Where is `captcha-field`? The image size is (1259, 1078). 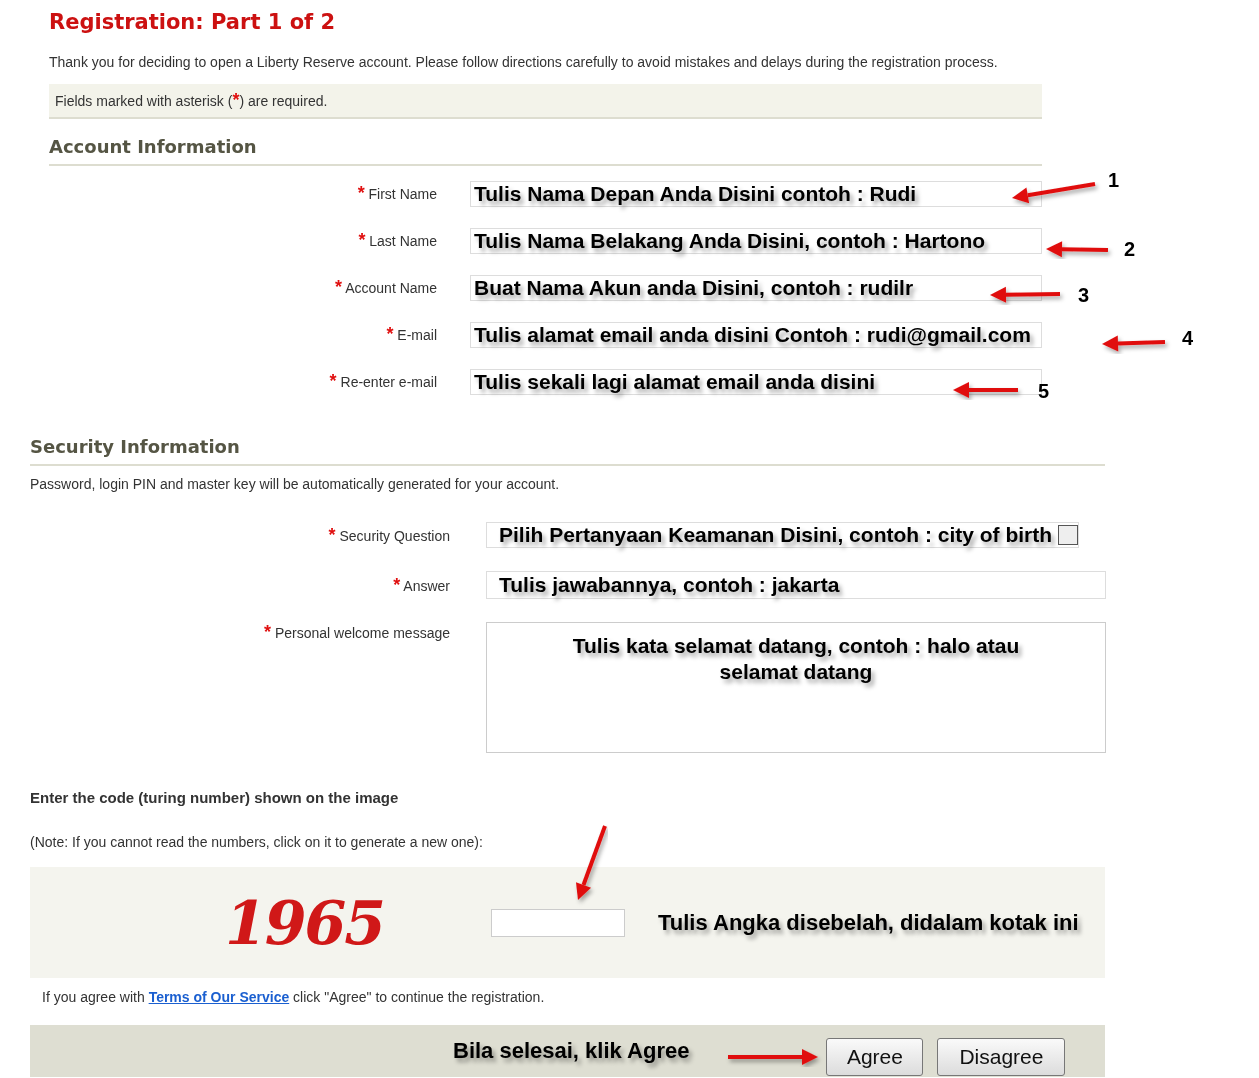
captcha-field is located at coordinates (558, 922).